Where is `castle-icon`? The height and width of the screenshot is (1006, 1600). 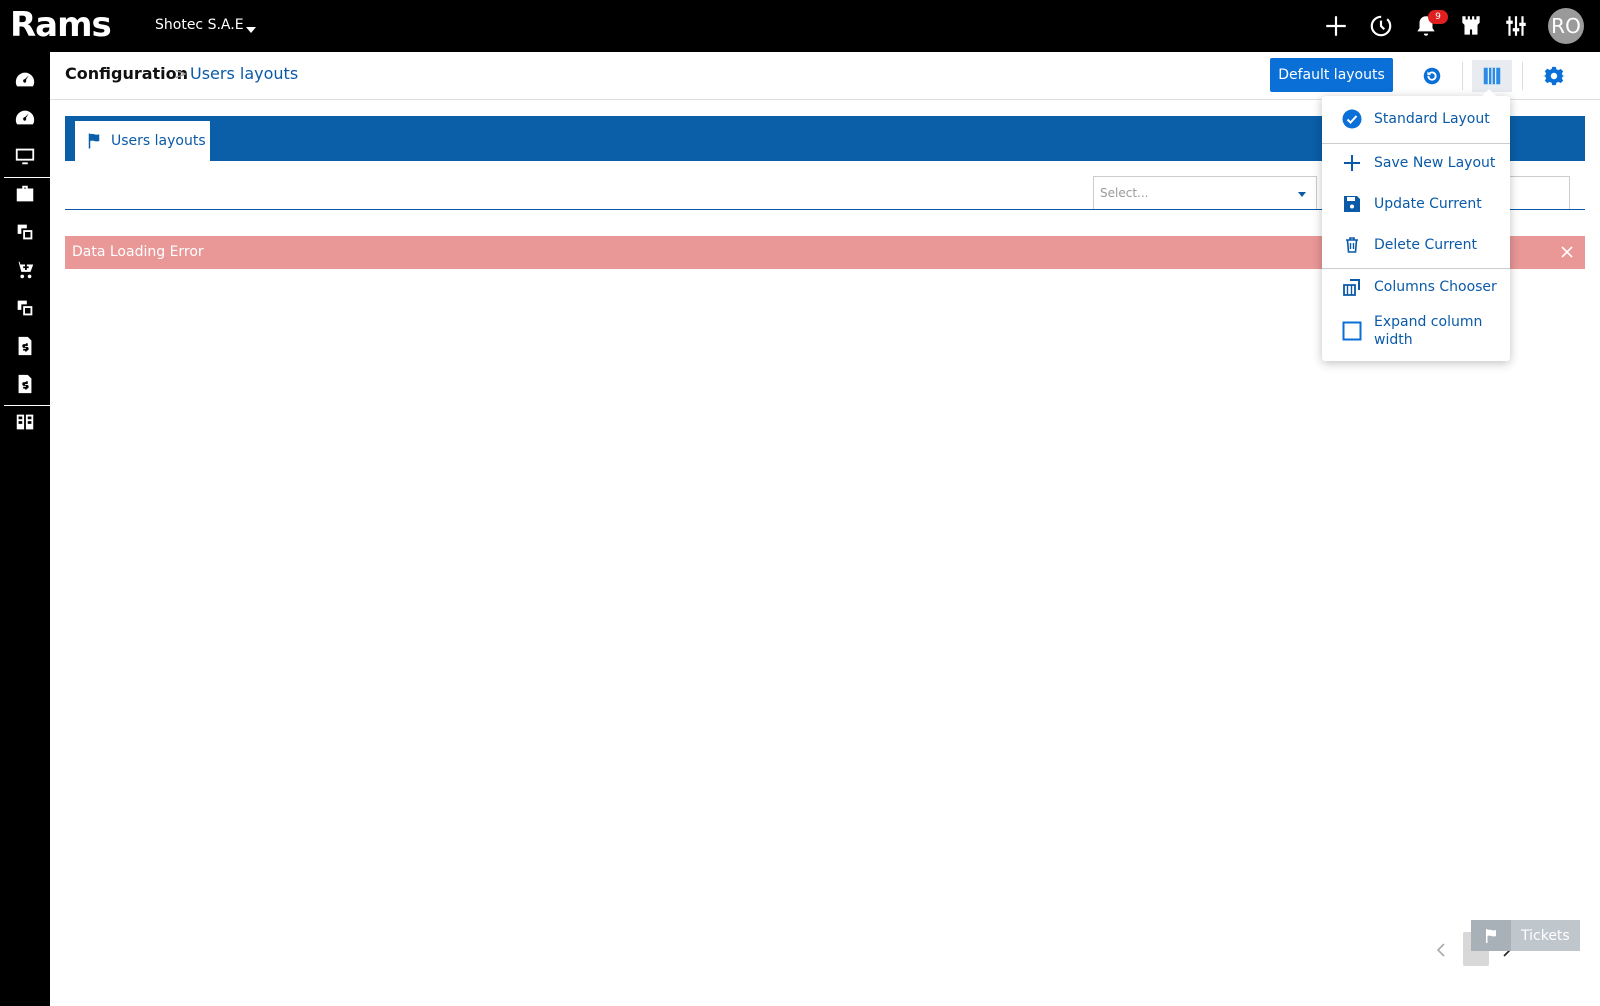 castle-icon is located at coordinates (1471, 26).